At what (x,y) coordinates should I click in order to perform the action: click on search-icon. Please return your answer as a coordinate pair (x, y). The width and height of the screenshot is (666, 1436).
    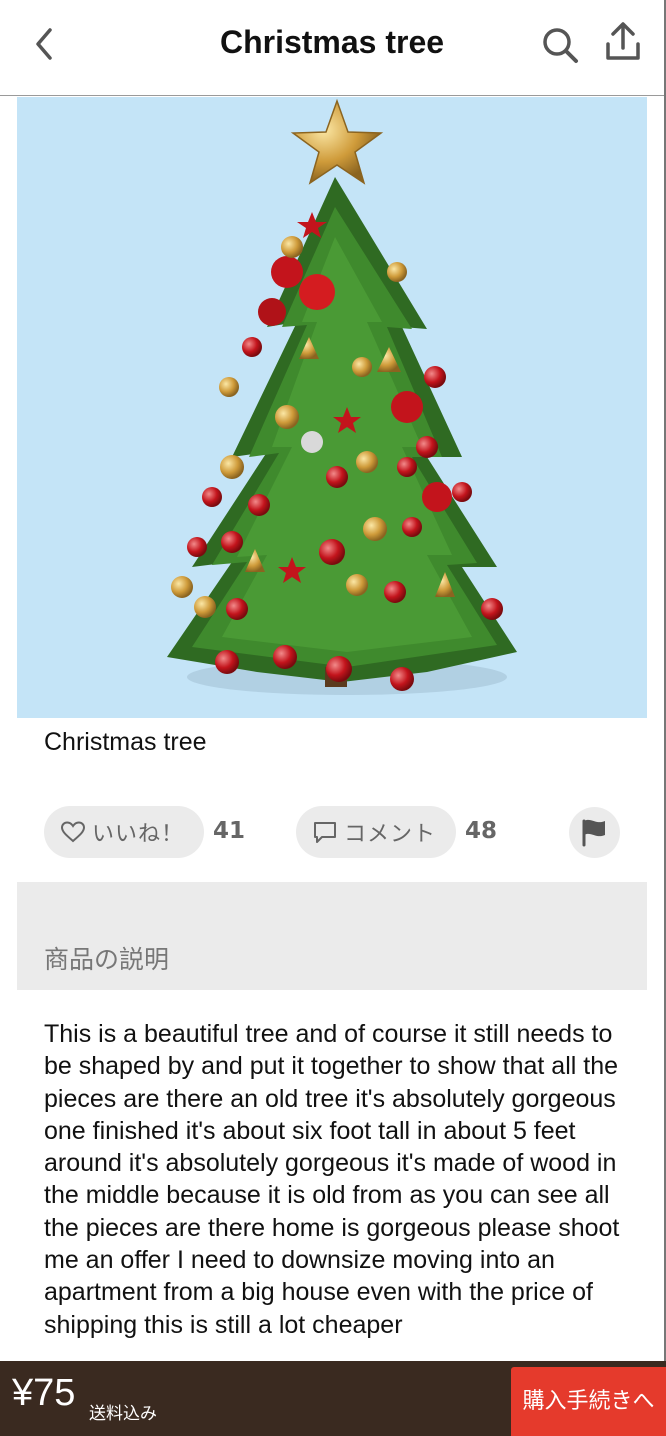
    Looking at the image, I should click on (560, 45).